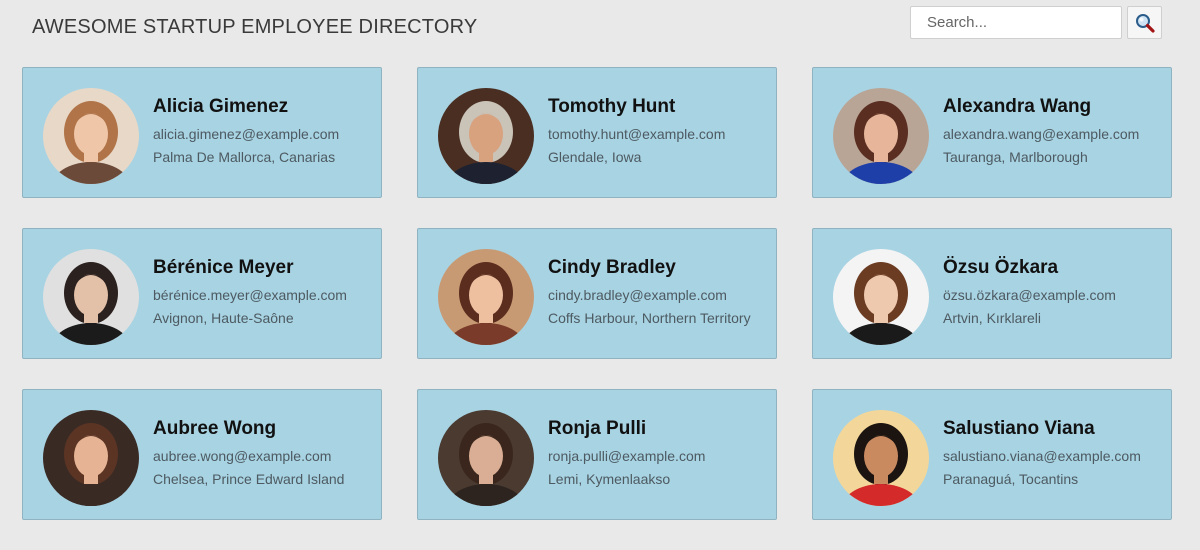  Describe the element at coordinates (992, 318) in the screenshot. I see `employee-location: Artvin, Kırklareli` at that location.